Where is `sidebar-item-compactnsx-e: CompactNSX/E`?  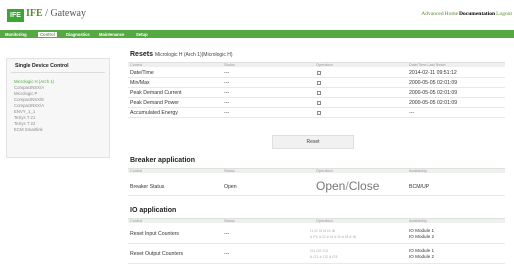 sidebar-item-compactnsx-e: CompactNSX/E is located at coordinates (29, 99).